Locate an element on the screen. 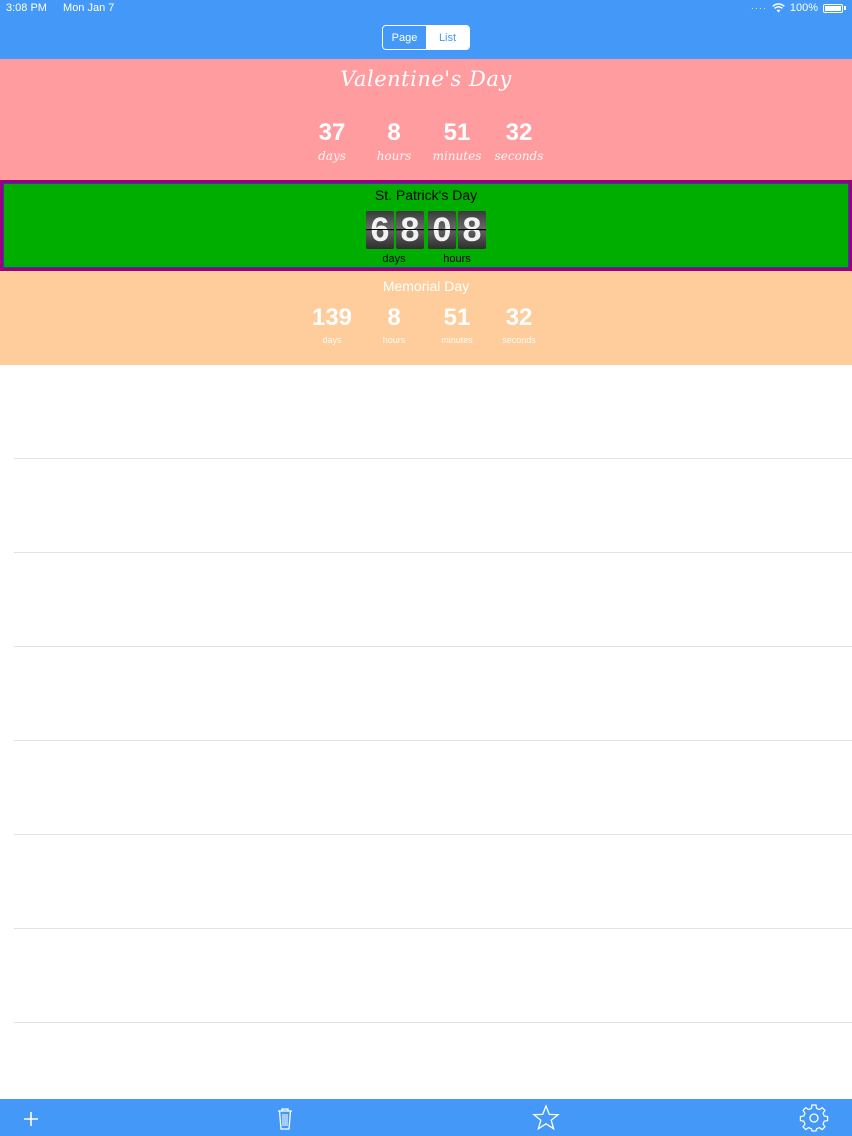 The height and width of the screenshot is (1136, 852). event-title: St. Patrick's Day is located at coordinates (426, 195).